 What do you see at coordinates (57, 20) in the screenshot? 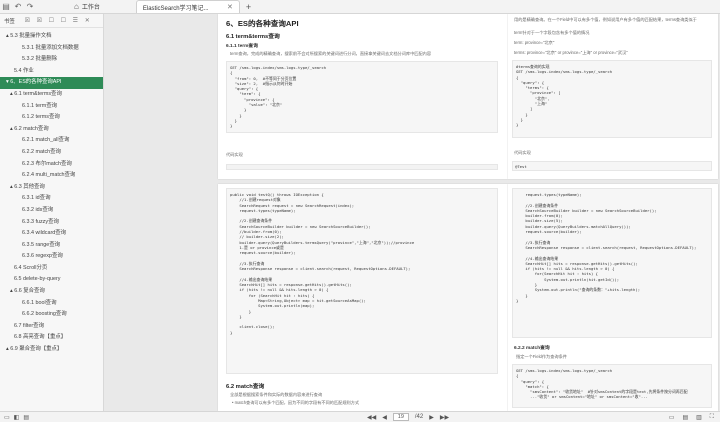
I see `sidebar-toolbar: ☒ ☒ ☐ ☐ ☰ ✕` at bounding box center [57, 20].